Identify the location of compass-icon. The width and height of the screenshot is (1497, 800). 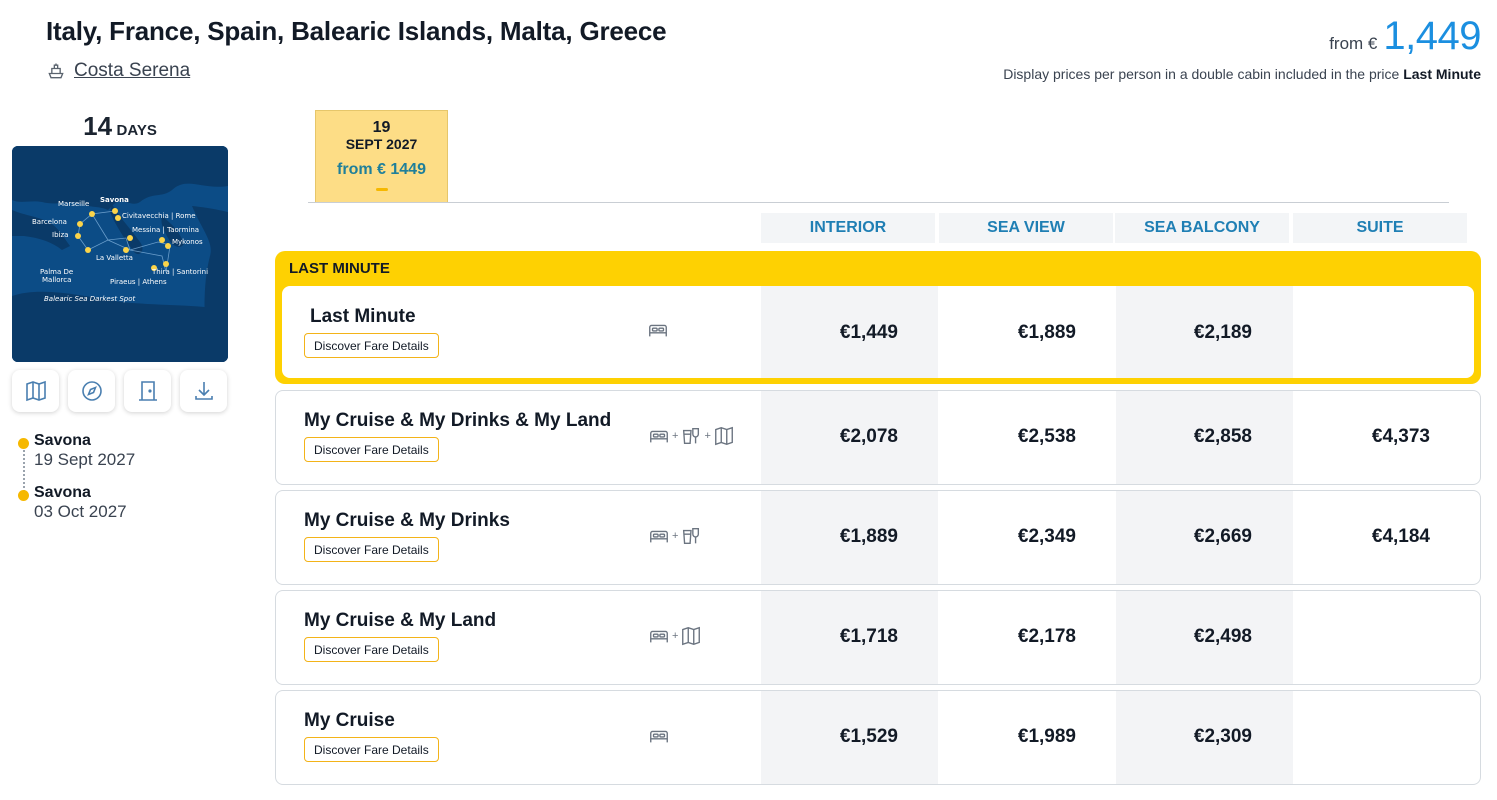
(91, 391).